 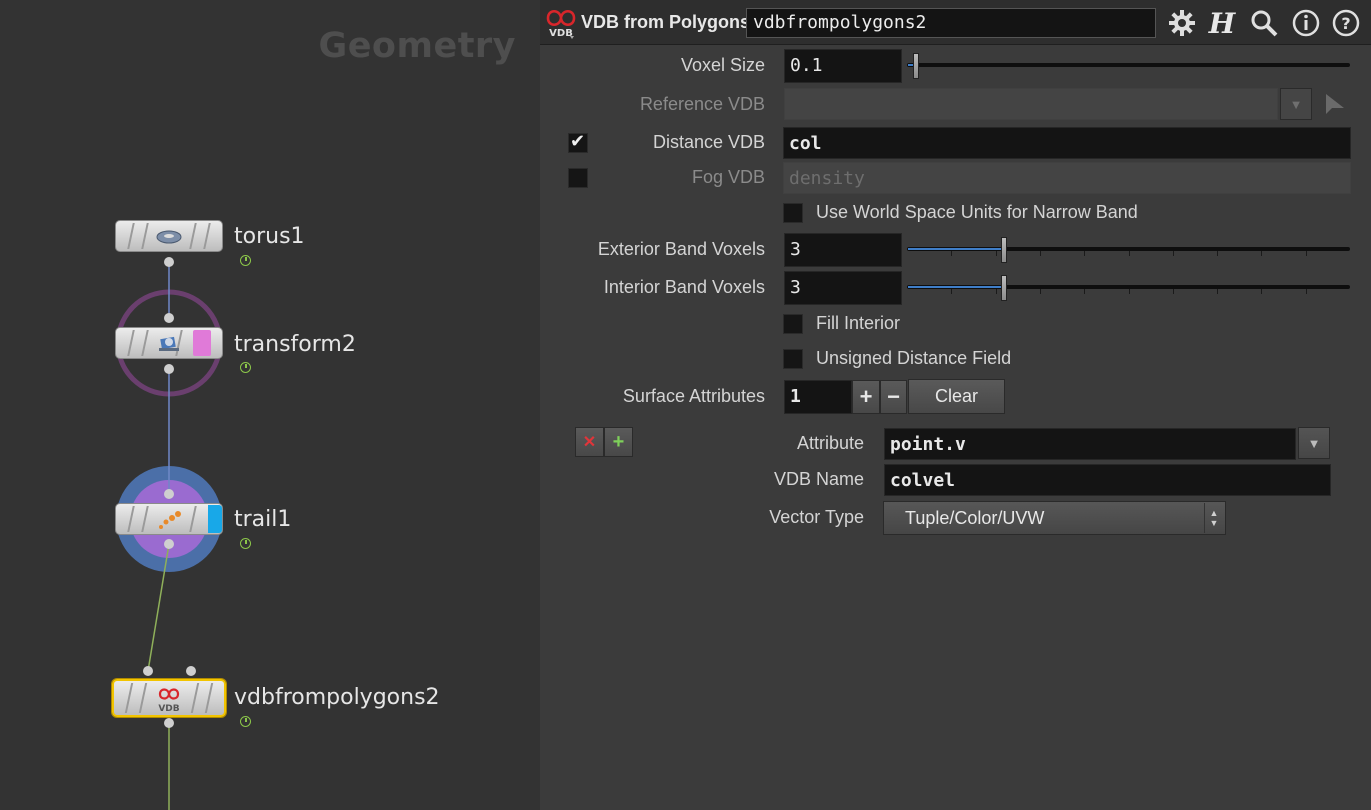 I want to click on search-icon, so click(x=1264, y=23).